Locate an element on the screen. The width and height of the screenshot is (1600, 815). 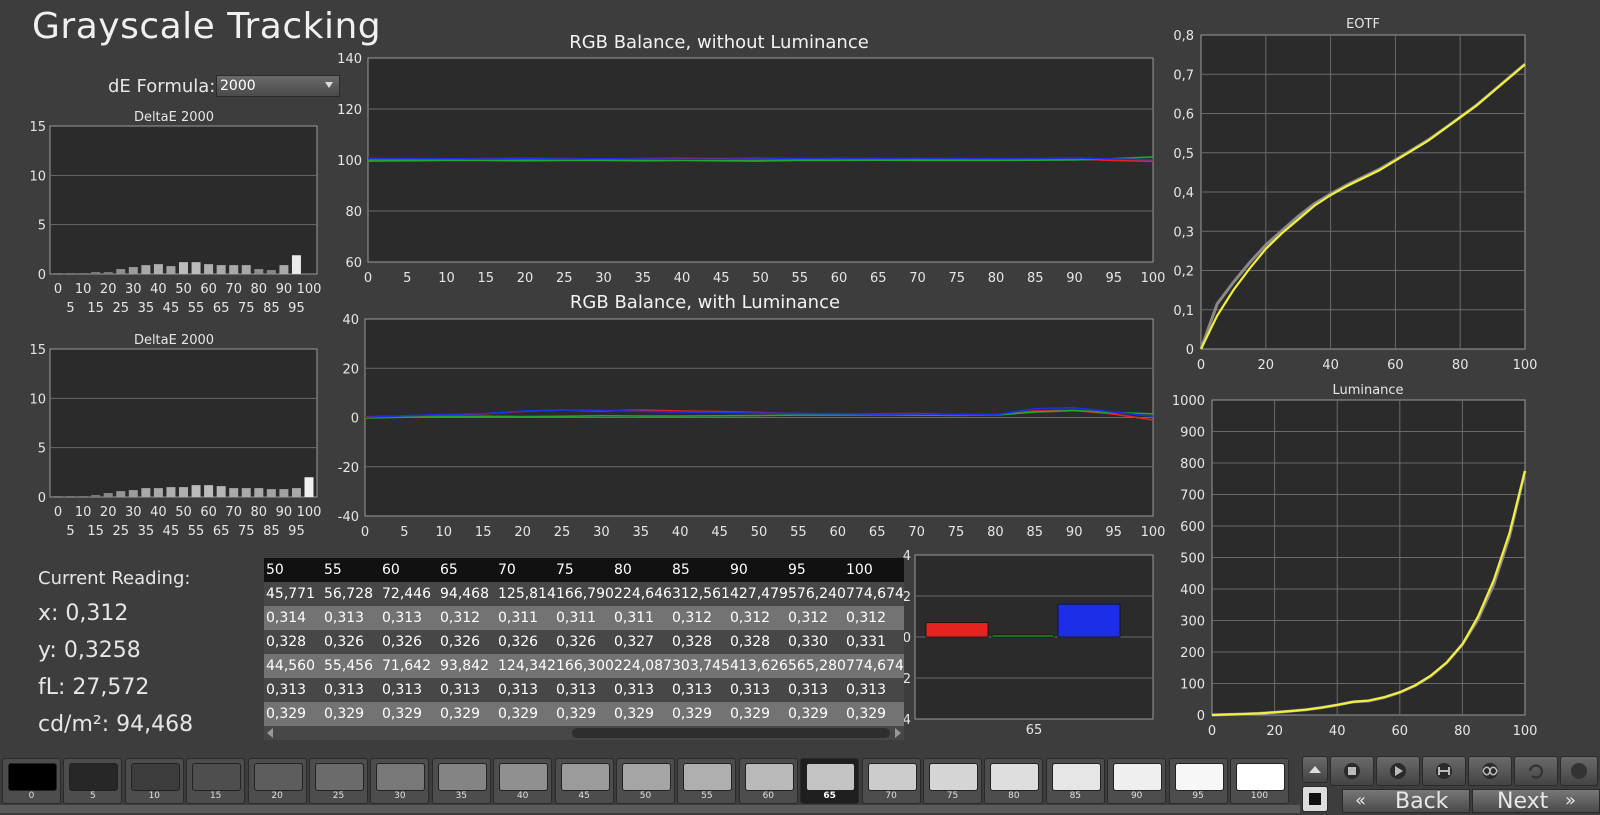
stop-icon is located at coordinates (1352, 771).